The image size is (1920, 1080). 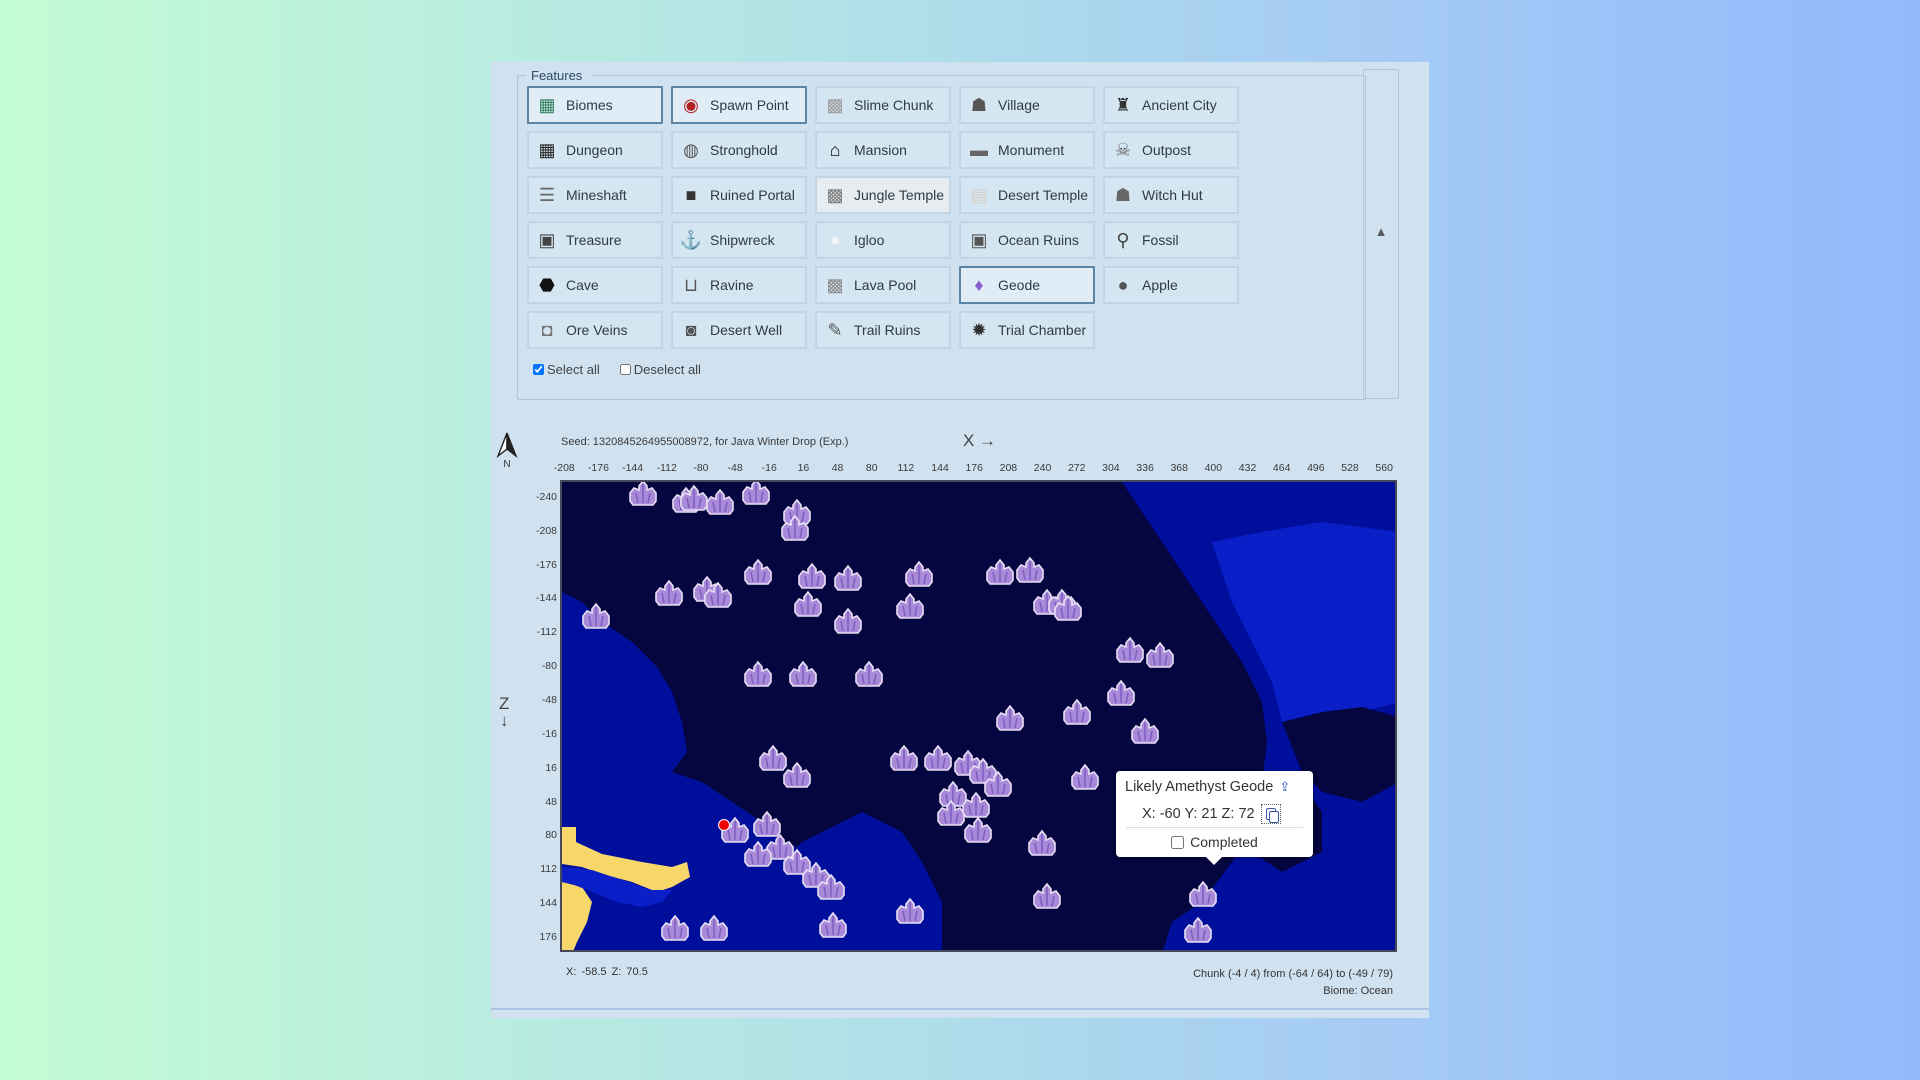 I want to click on features-scrollbar: ▲, so click(x=1381, y=234).